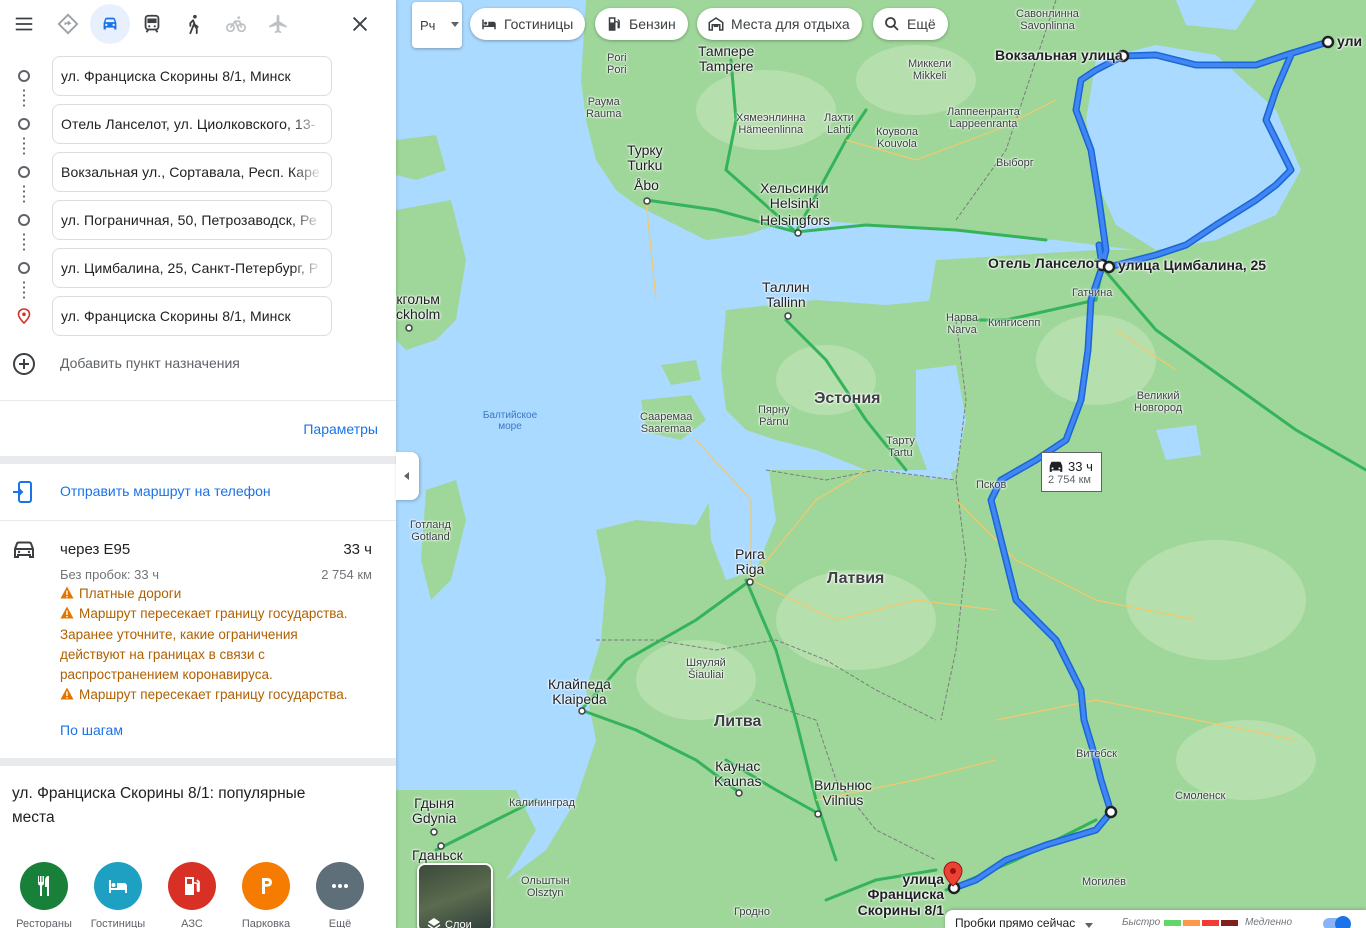 The image size is (1366, 928). What do you see at coordinates (192, 172) in the screenshot?
I see `waypoint-input: Вокзальная ул., Сортавала, Респ. Каре` at bounding box center [192, 172].